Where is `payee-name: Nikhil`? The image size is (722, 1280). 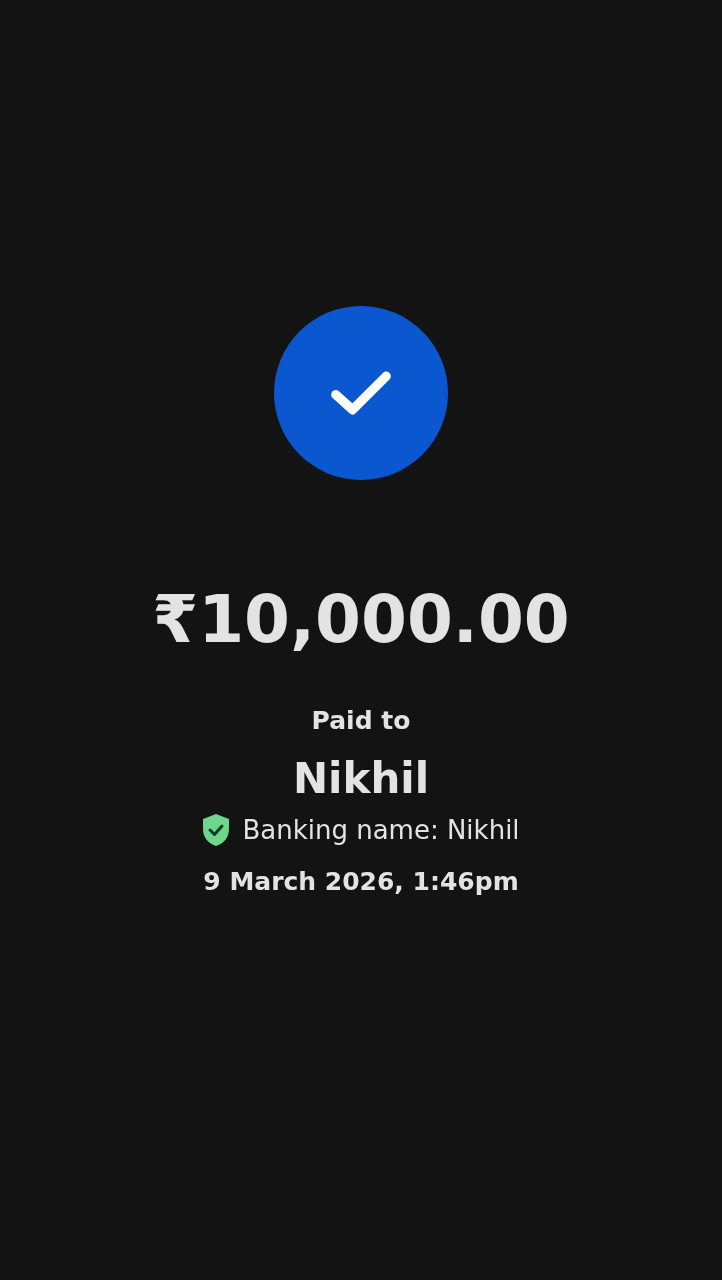
payee-name: Nikhil is located at coordinates (361, 779).